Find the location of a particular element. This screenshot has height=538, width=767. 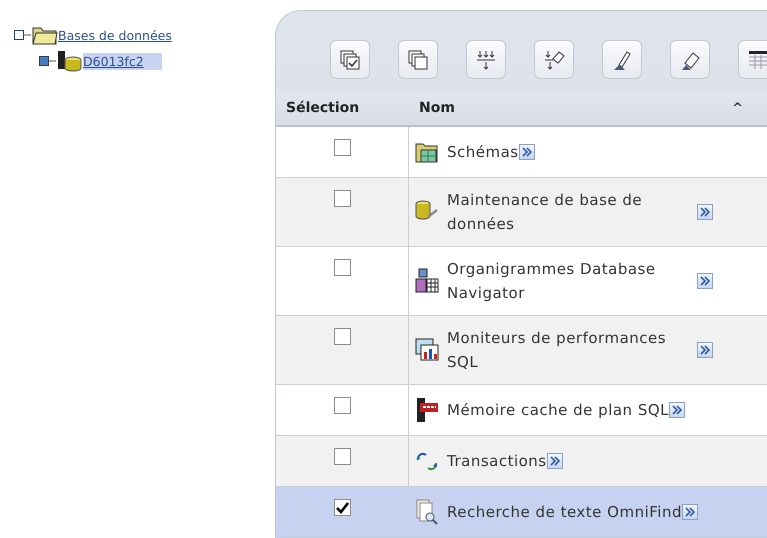

diagram-icon is located at coordinates (427, 281).